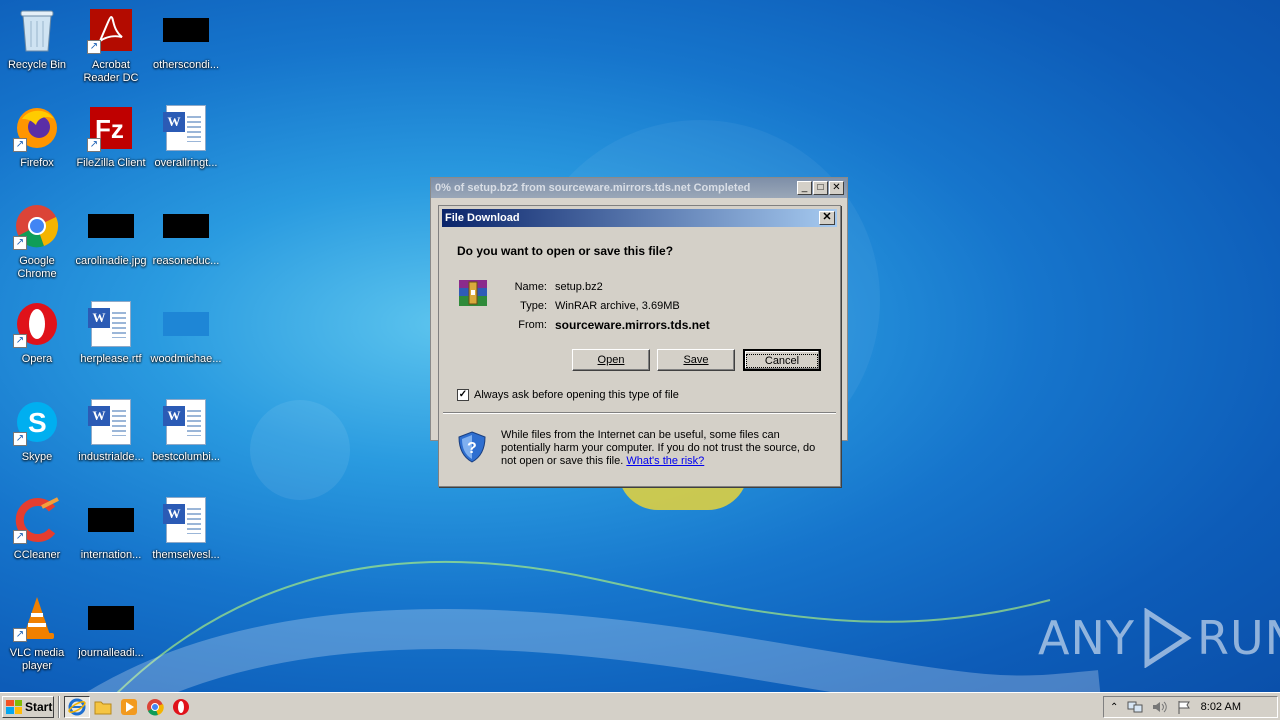 The width and height of the screenshot is (1280, 720). I want to click on cancel-button-label: Cancel, so click(782, 361).